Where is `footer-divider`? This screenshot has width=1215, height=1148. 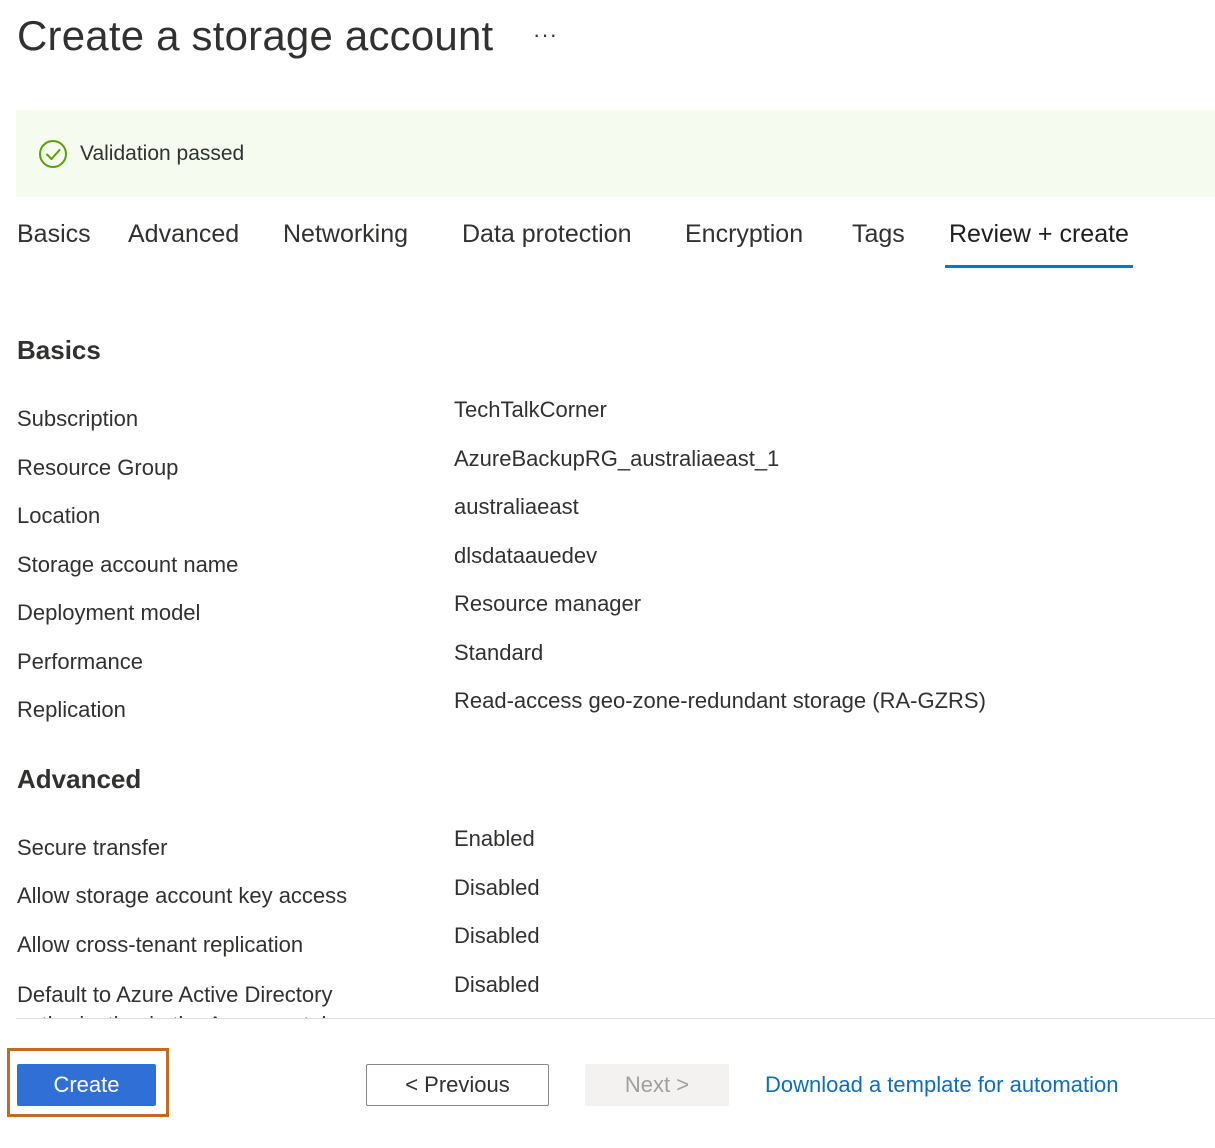 footer-divider is located at coordinates (615, 1018).